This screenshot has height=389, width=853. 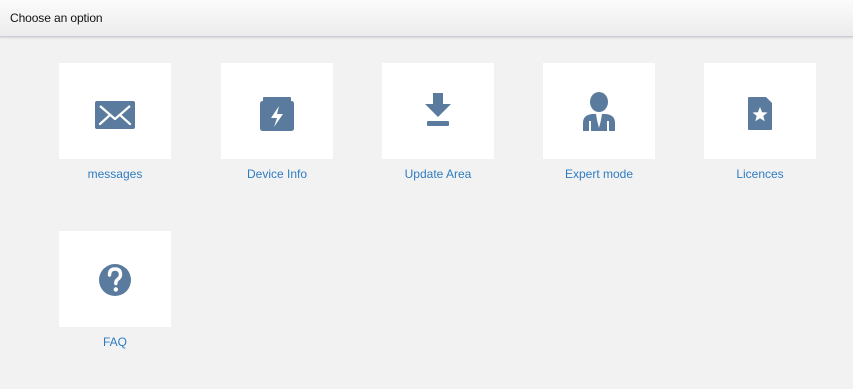 What do you see at coordinates (438, 134) in the screenshot?
I see `option-tile-update-area: Update Area` at bounding box center [438, 134].